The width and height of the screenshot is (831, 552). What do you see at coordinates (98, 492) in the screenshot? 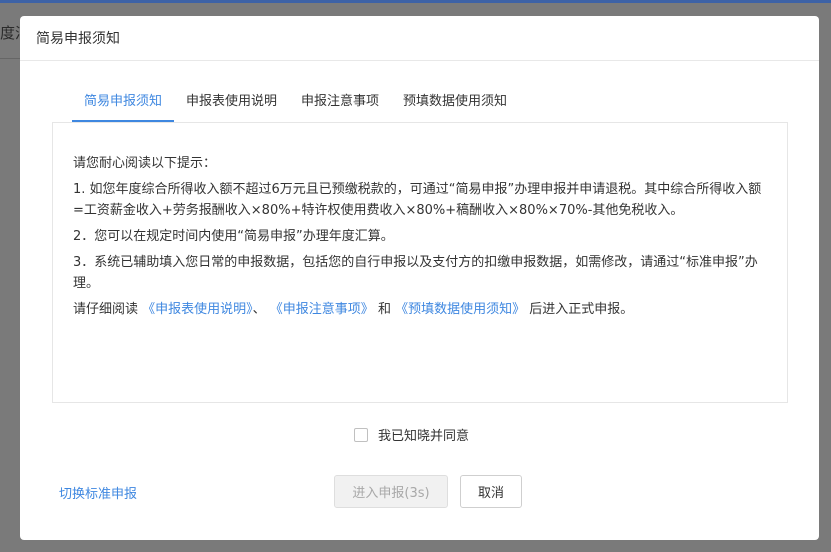
I see `switch-standard-declaration-link: 切换标准申报` at bounding box center [98, 492].